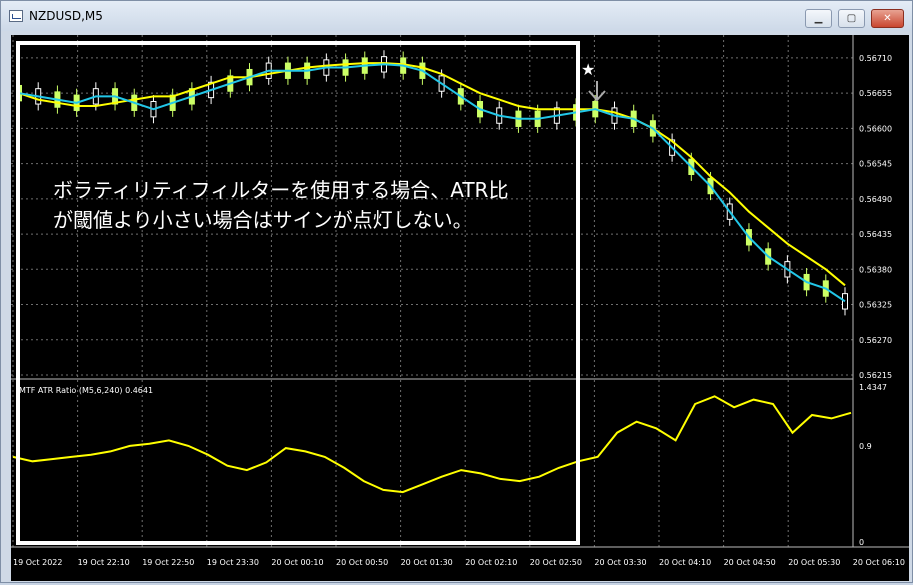 This screenshot has width=913, height=585. I want to click on time-label: 19 Oct 23:30, so click(233, 562).